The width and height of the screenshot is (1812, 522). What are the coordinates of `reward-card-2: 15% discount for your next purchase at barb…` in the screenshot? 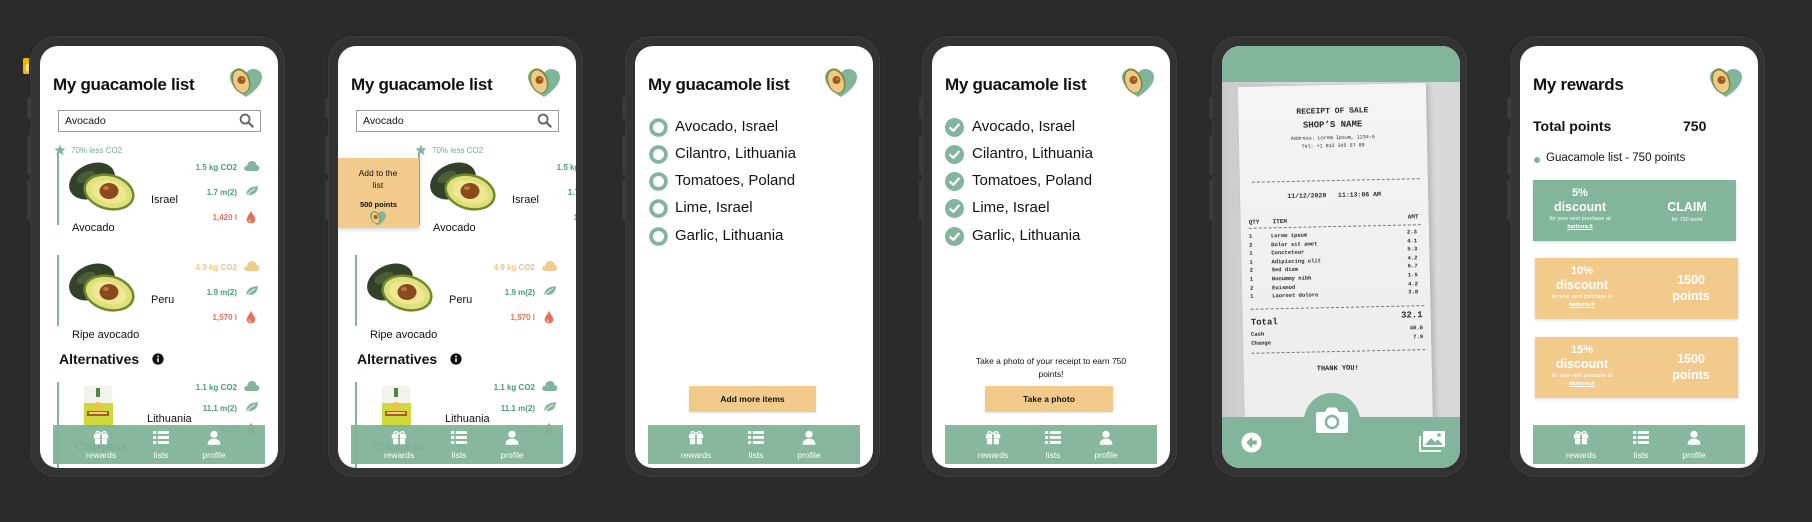 It's located at (1636, 367).